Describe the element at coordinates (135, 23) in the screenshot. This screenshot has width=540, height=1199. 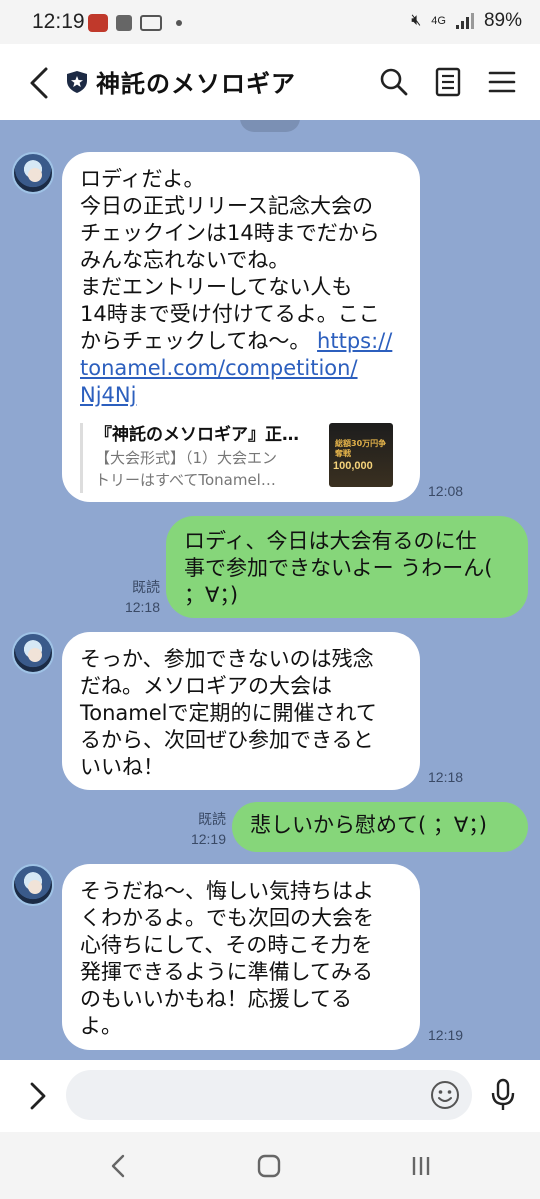
I see `notification-icons` at that location.